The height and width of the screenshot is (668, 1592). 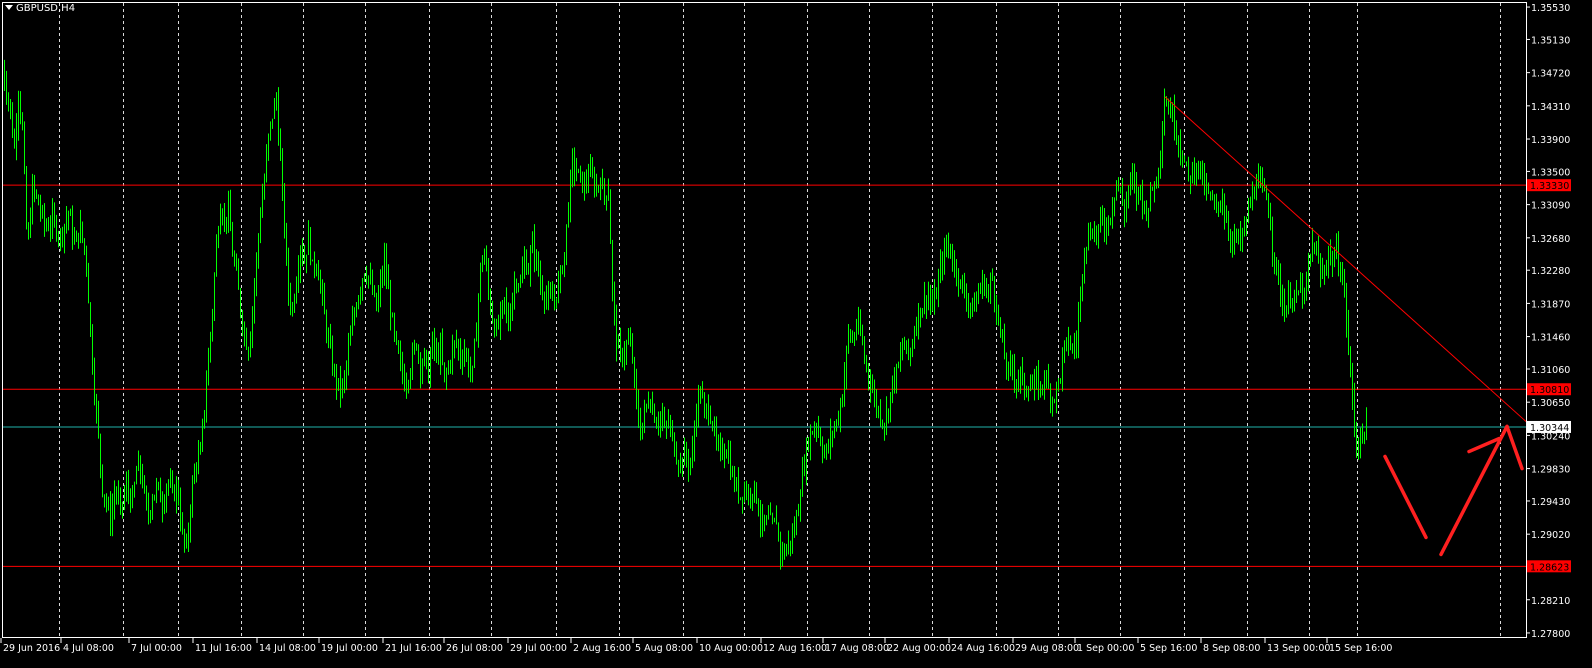 What do you see at coordinates (1047, 648) in the screenshot?
I see `time-tick-label: 29 Aug 08:00` at bounding box center [1047, 648].